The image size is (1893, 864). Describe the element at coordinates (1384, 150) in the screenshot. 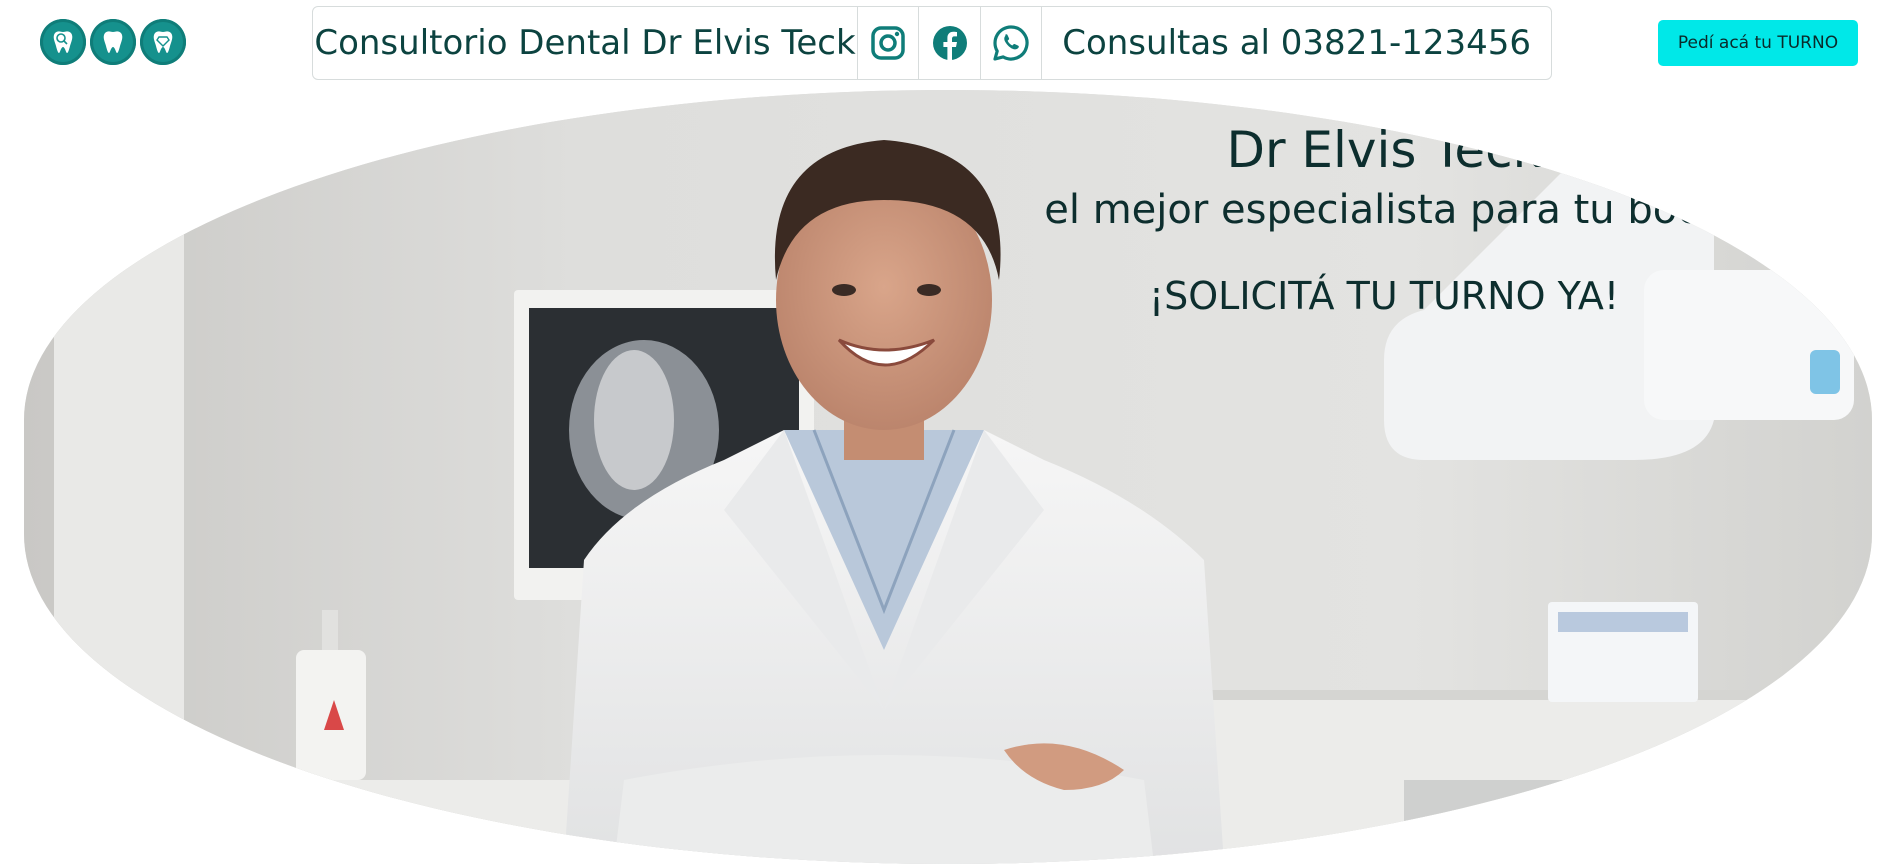

I see `doctor-name: Dr Elvis Teck` at that location.